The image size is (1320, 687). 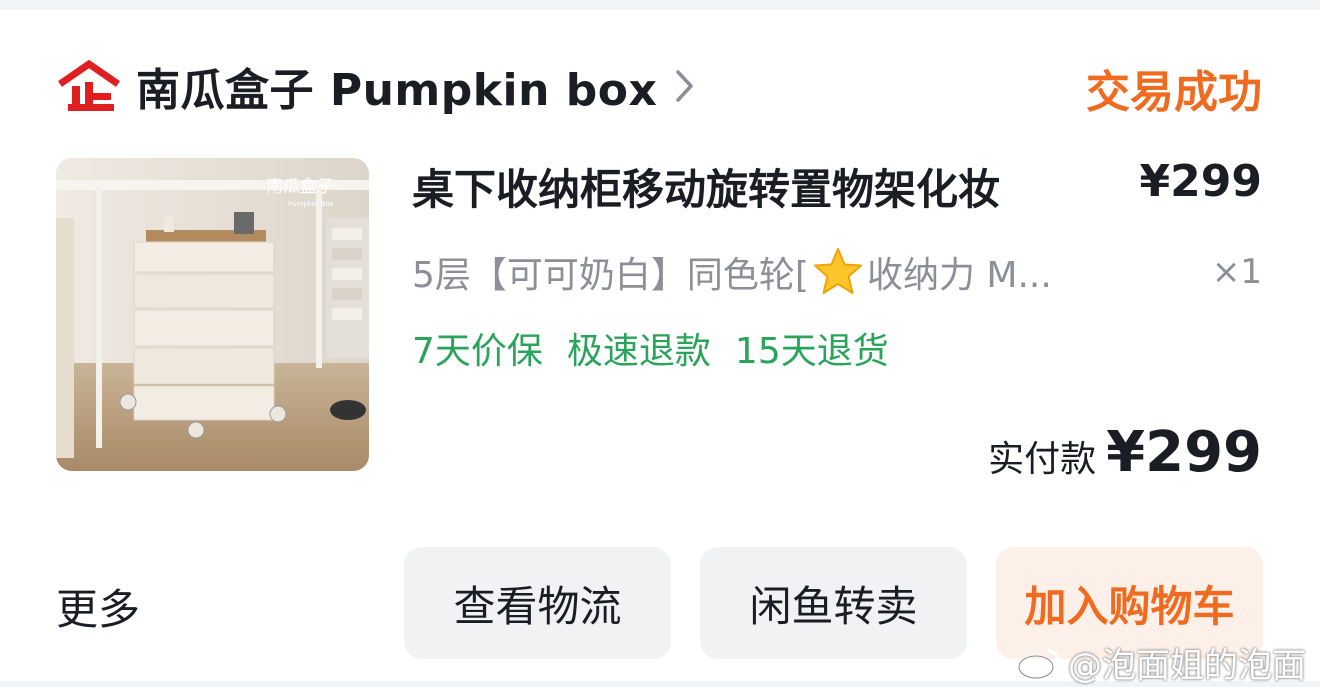 I want to click on payment-summary: 实付款 ¥299, so click(x=1125, y=452).